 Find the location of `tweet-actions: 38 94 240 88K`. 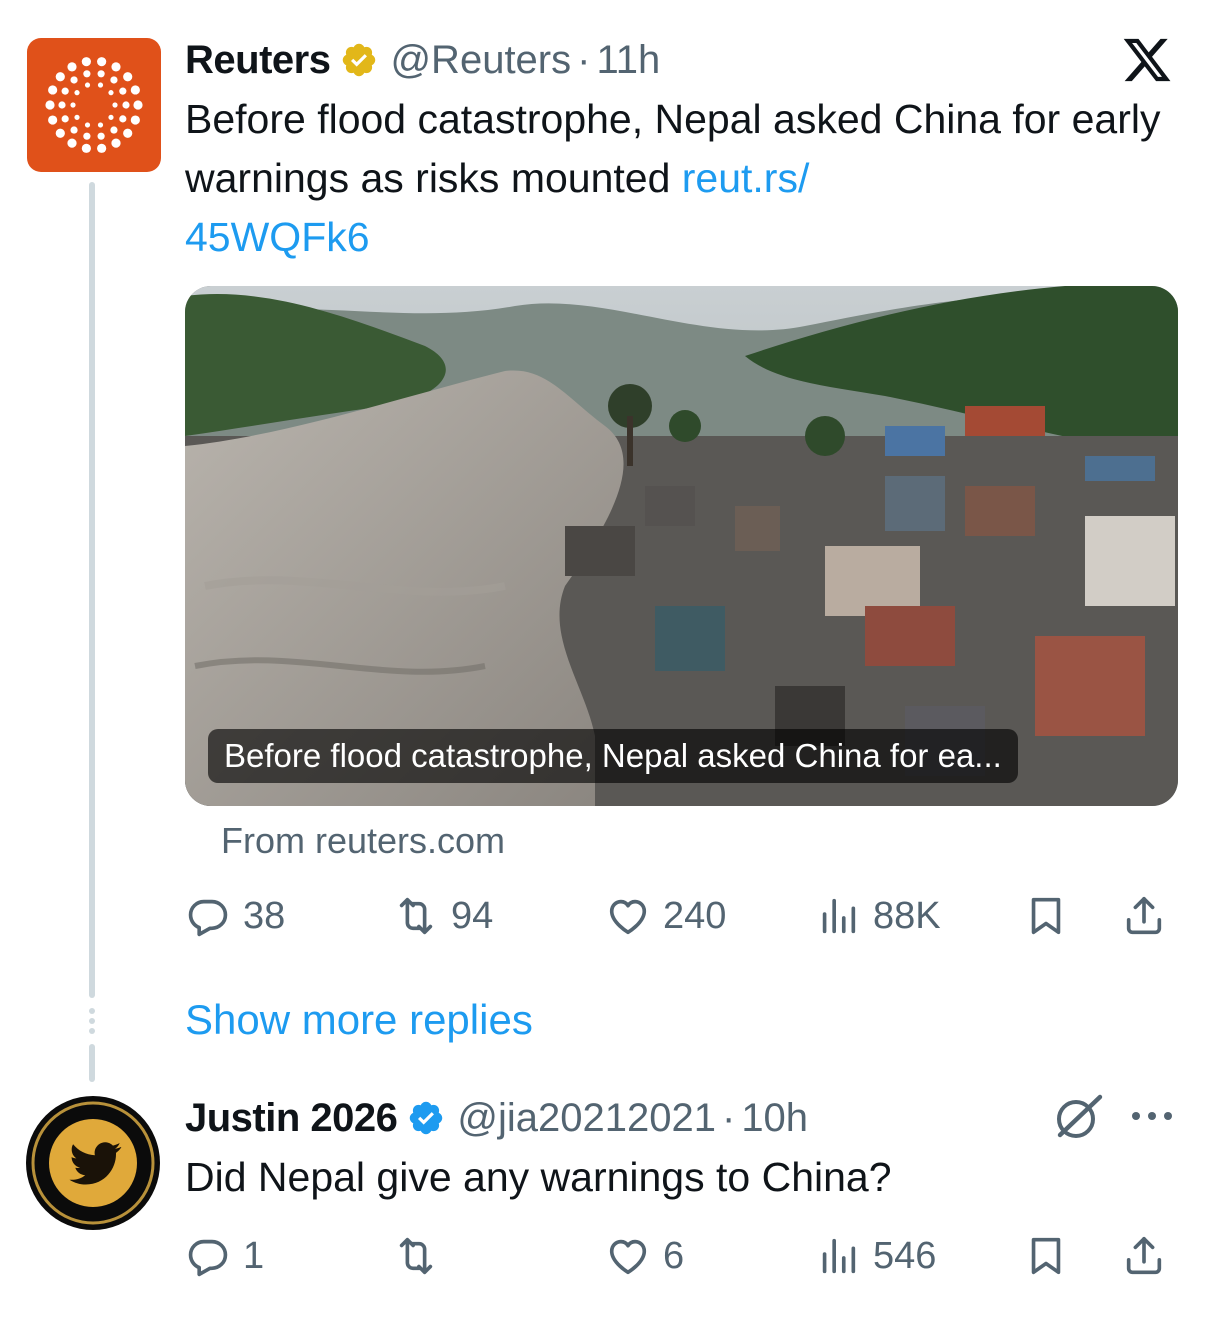

tweet-actions: 38 94 240 88K is located at coordinates (680, 916).